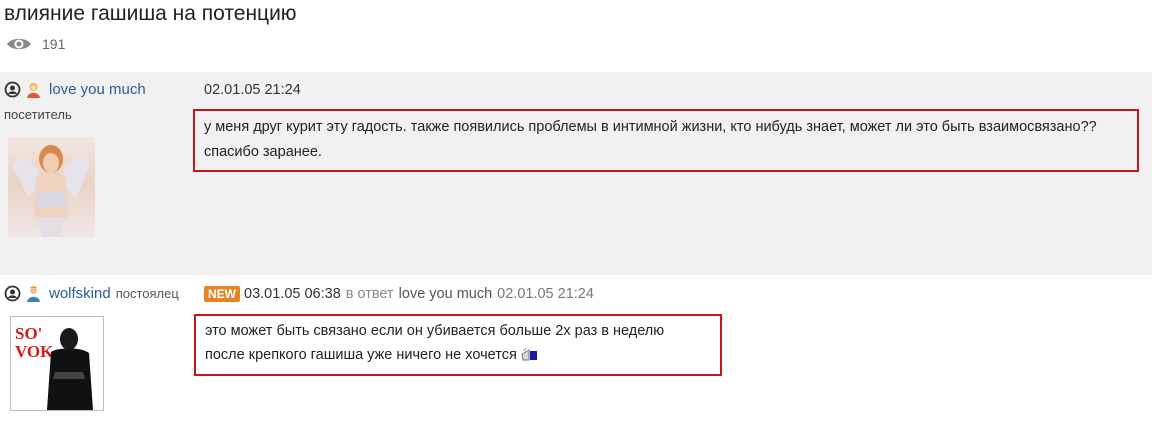  I want to click on male-user-icon, so click(33, 294).